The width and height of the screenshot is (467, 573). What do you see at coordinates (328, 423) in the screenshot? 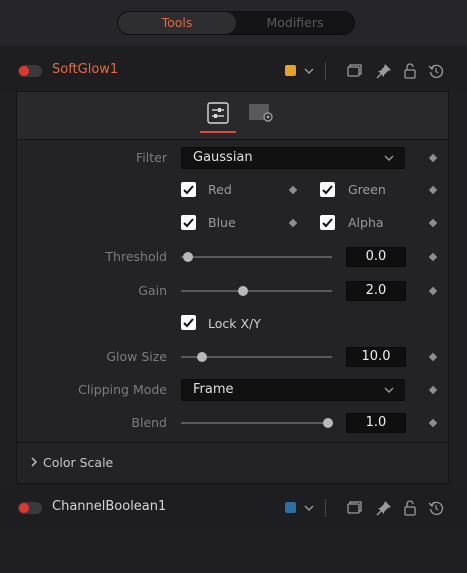
I see `blend-slider-thumb` at bounding box center [328, 423].